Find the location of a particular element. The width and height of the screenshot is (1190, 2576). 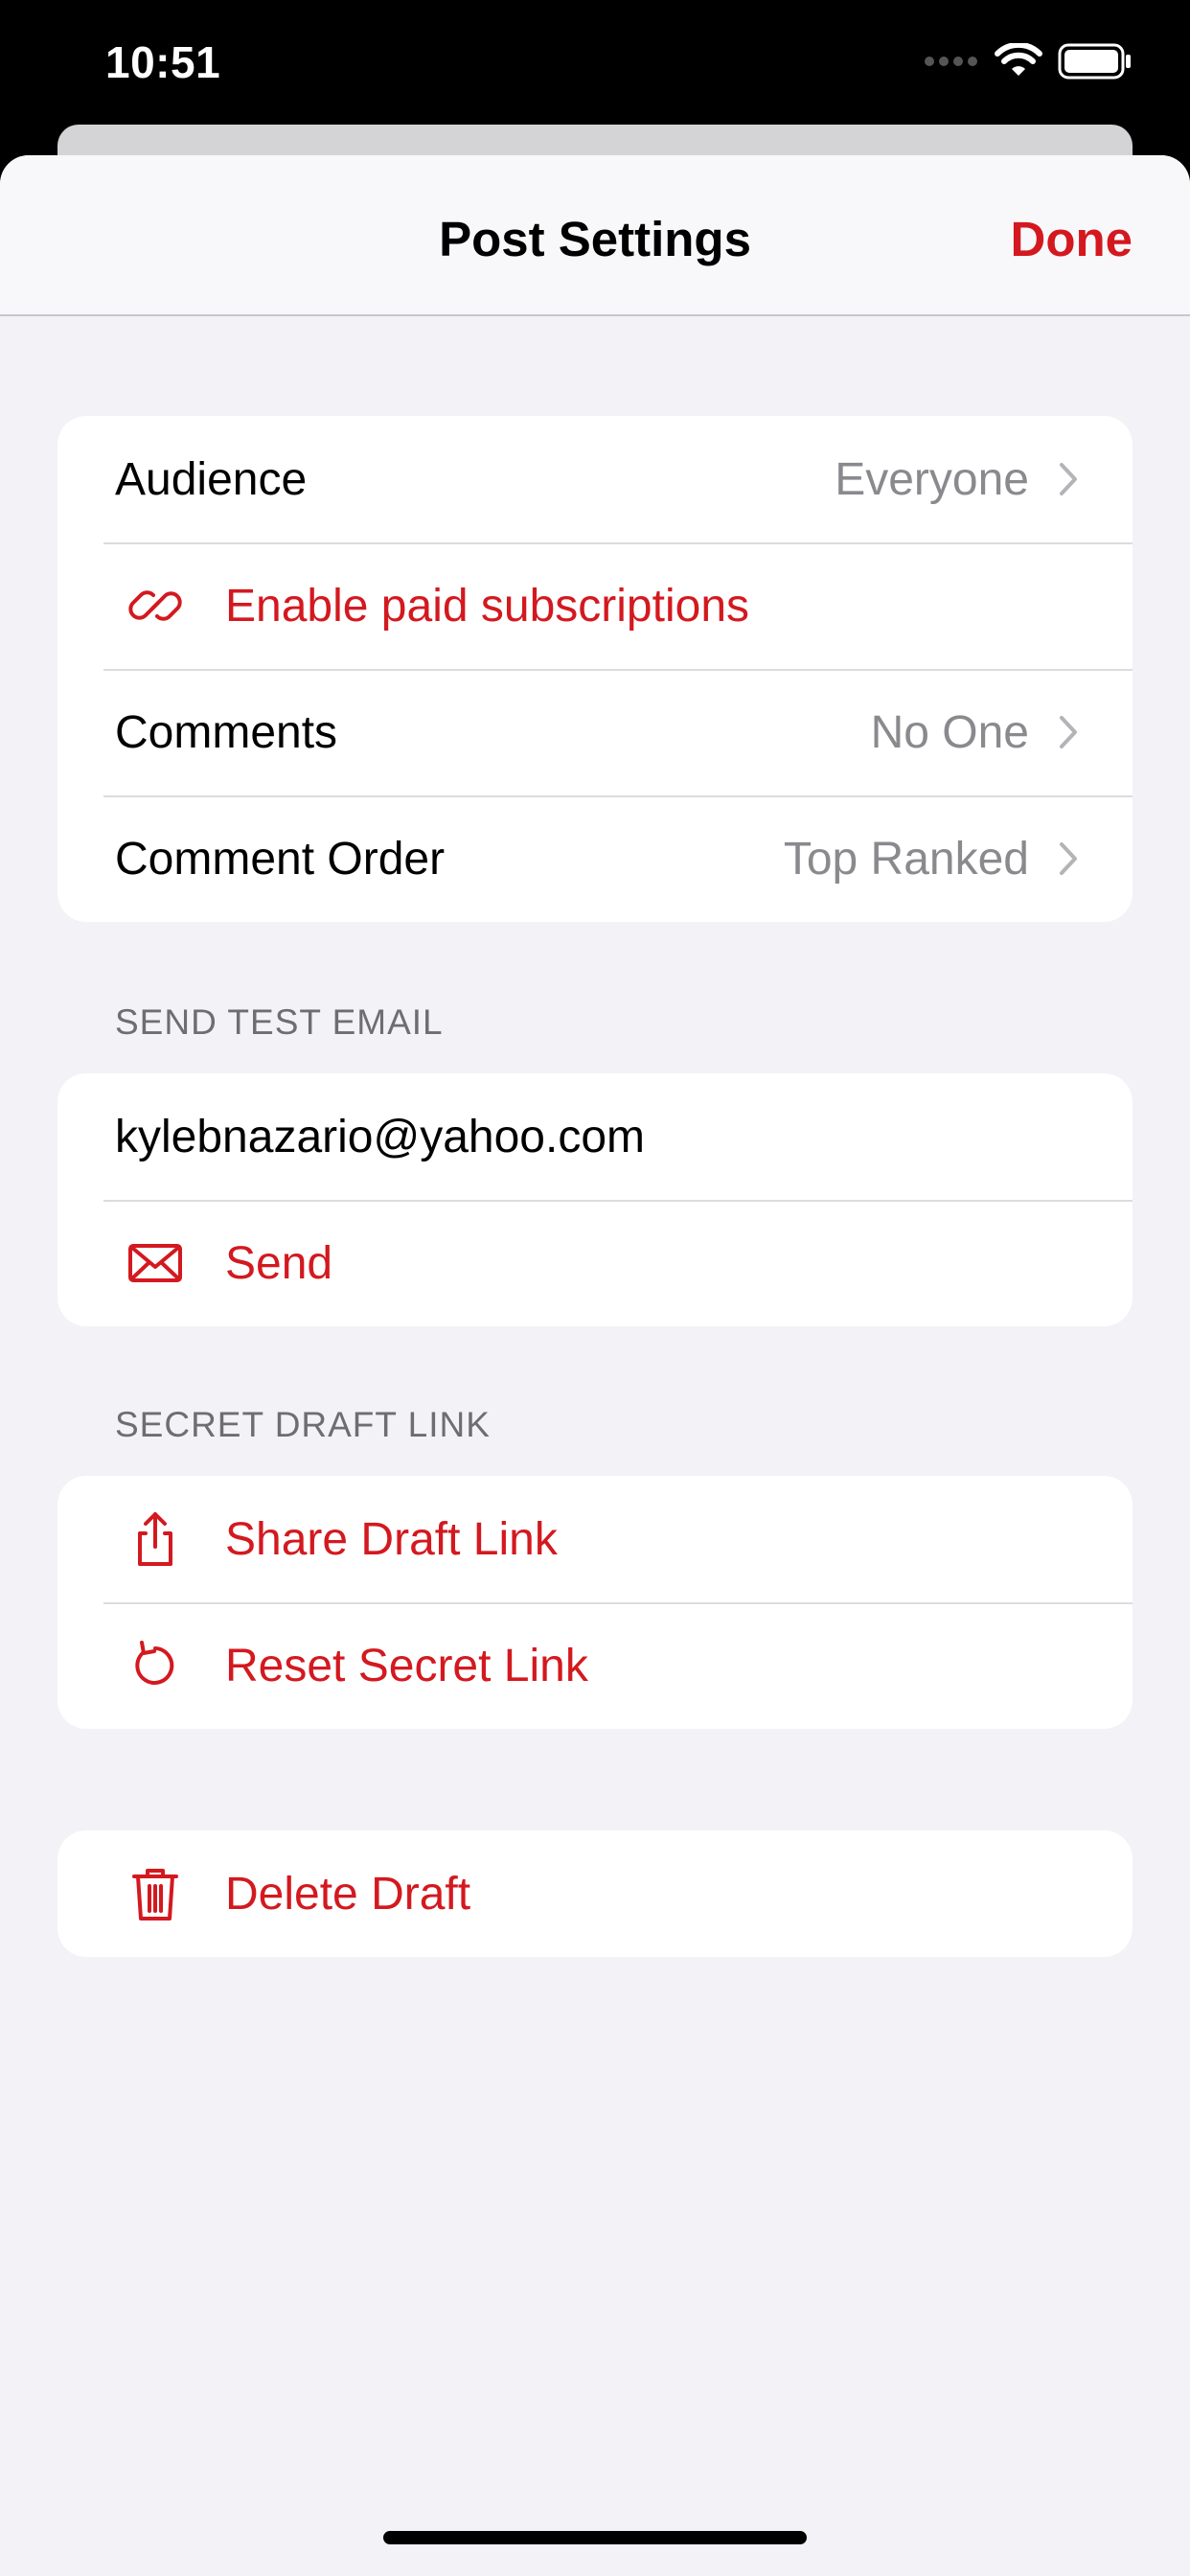

audience-label: Audience is located at coordinates (212, 479).